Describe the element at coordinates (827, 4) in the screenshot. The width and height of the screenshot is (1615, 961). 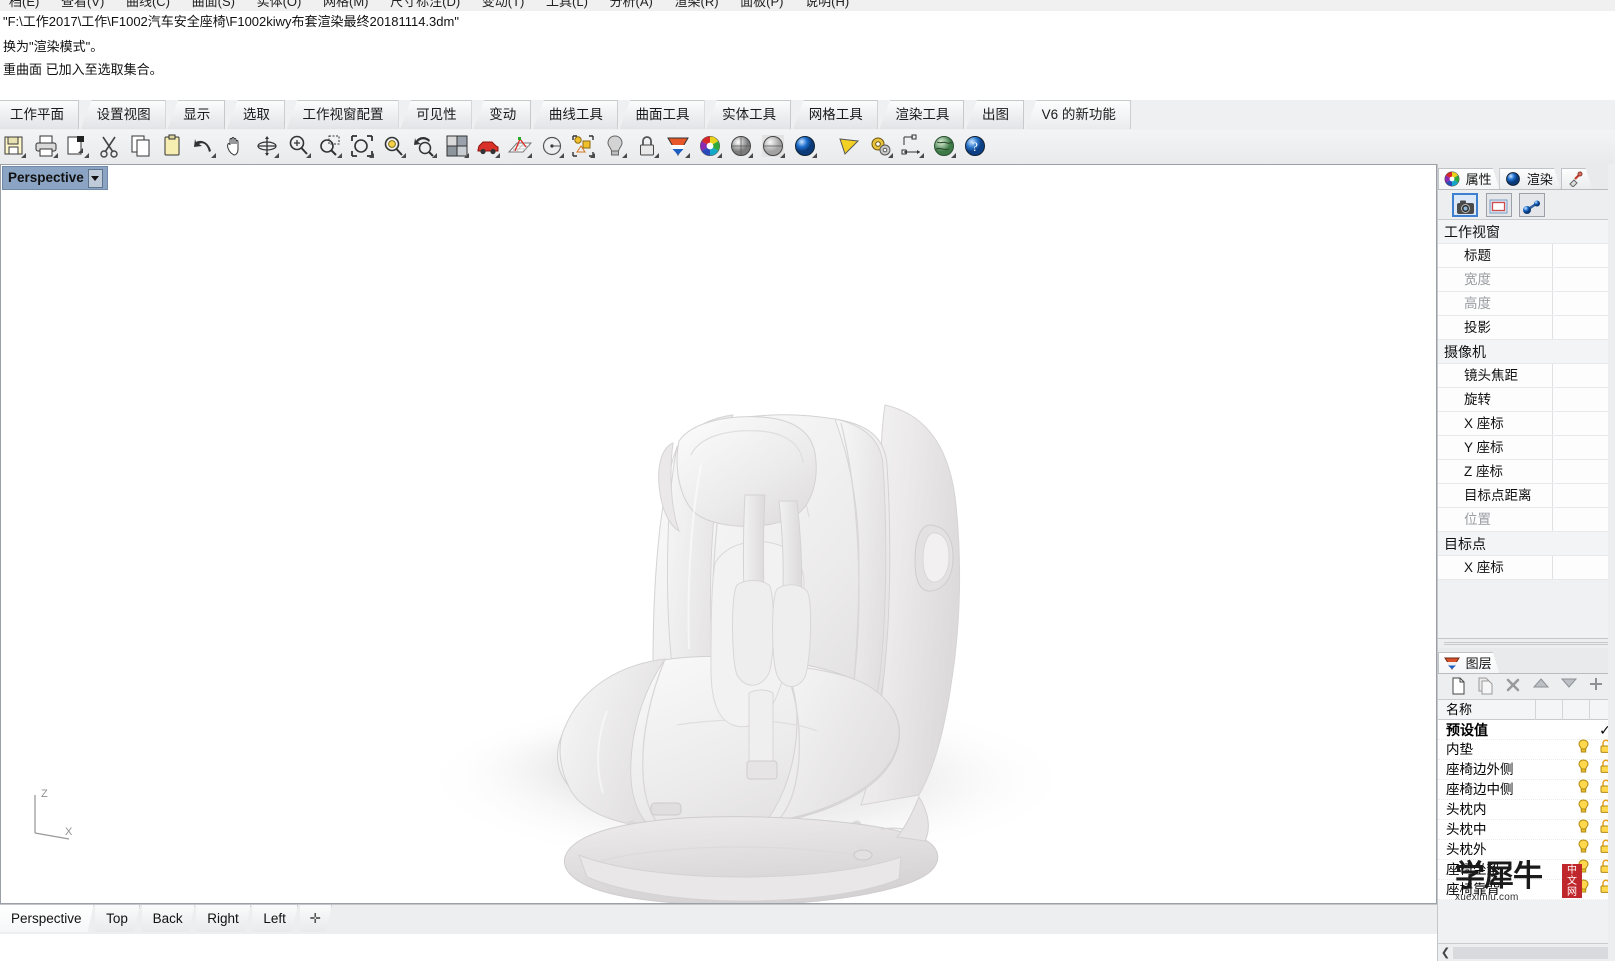
I see `menu-item-help: 说明(H)` at that location.